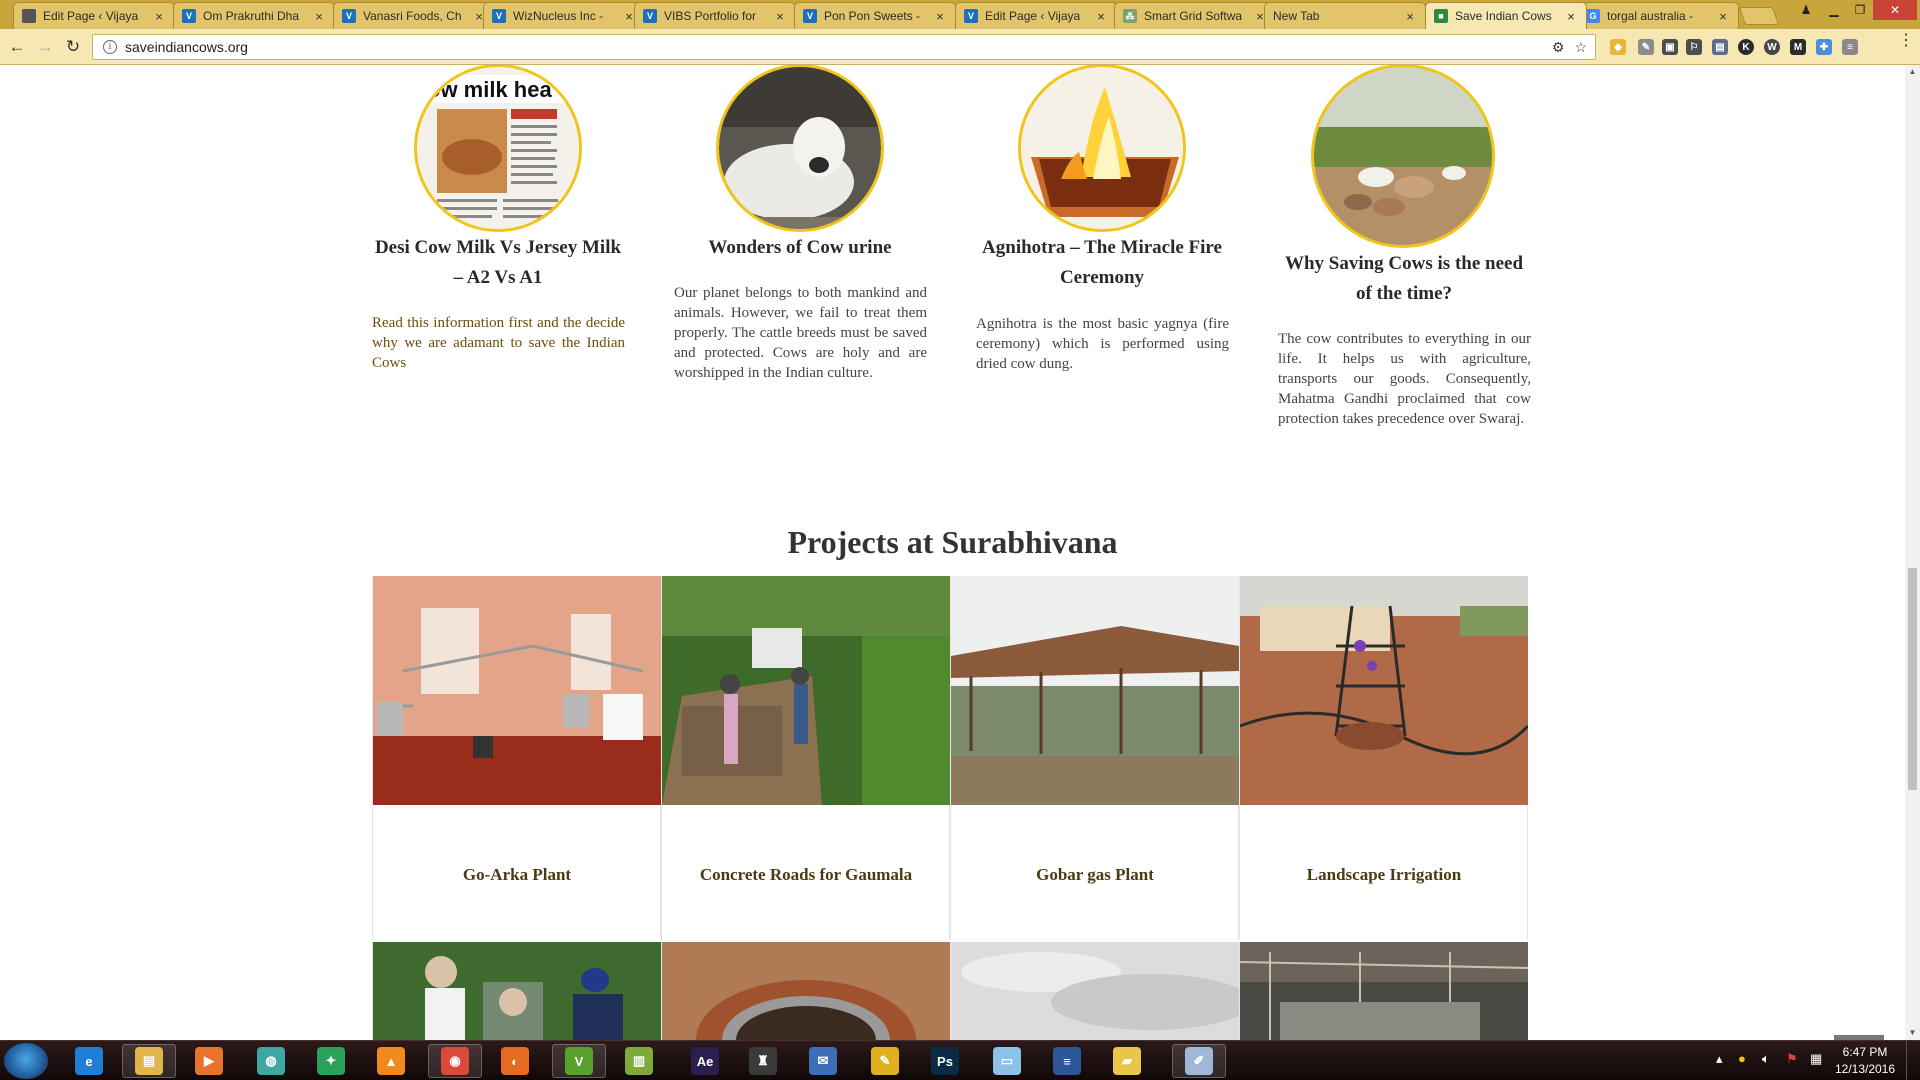 The image size is (1920, 1080). I want to click on taskbar-app-button: ✦, so click(331, 1061).